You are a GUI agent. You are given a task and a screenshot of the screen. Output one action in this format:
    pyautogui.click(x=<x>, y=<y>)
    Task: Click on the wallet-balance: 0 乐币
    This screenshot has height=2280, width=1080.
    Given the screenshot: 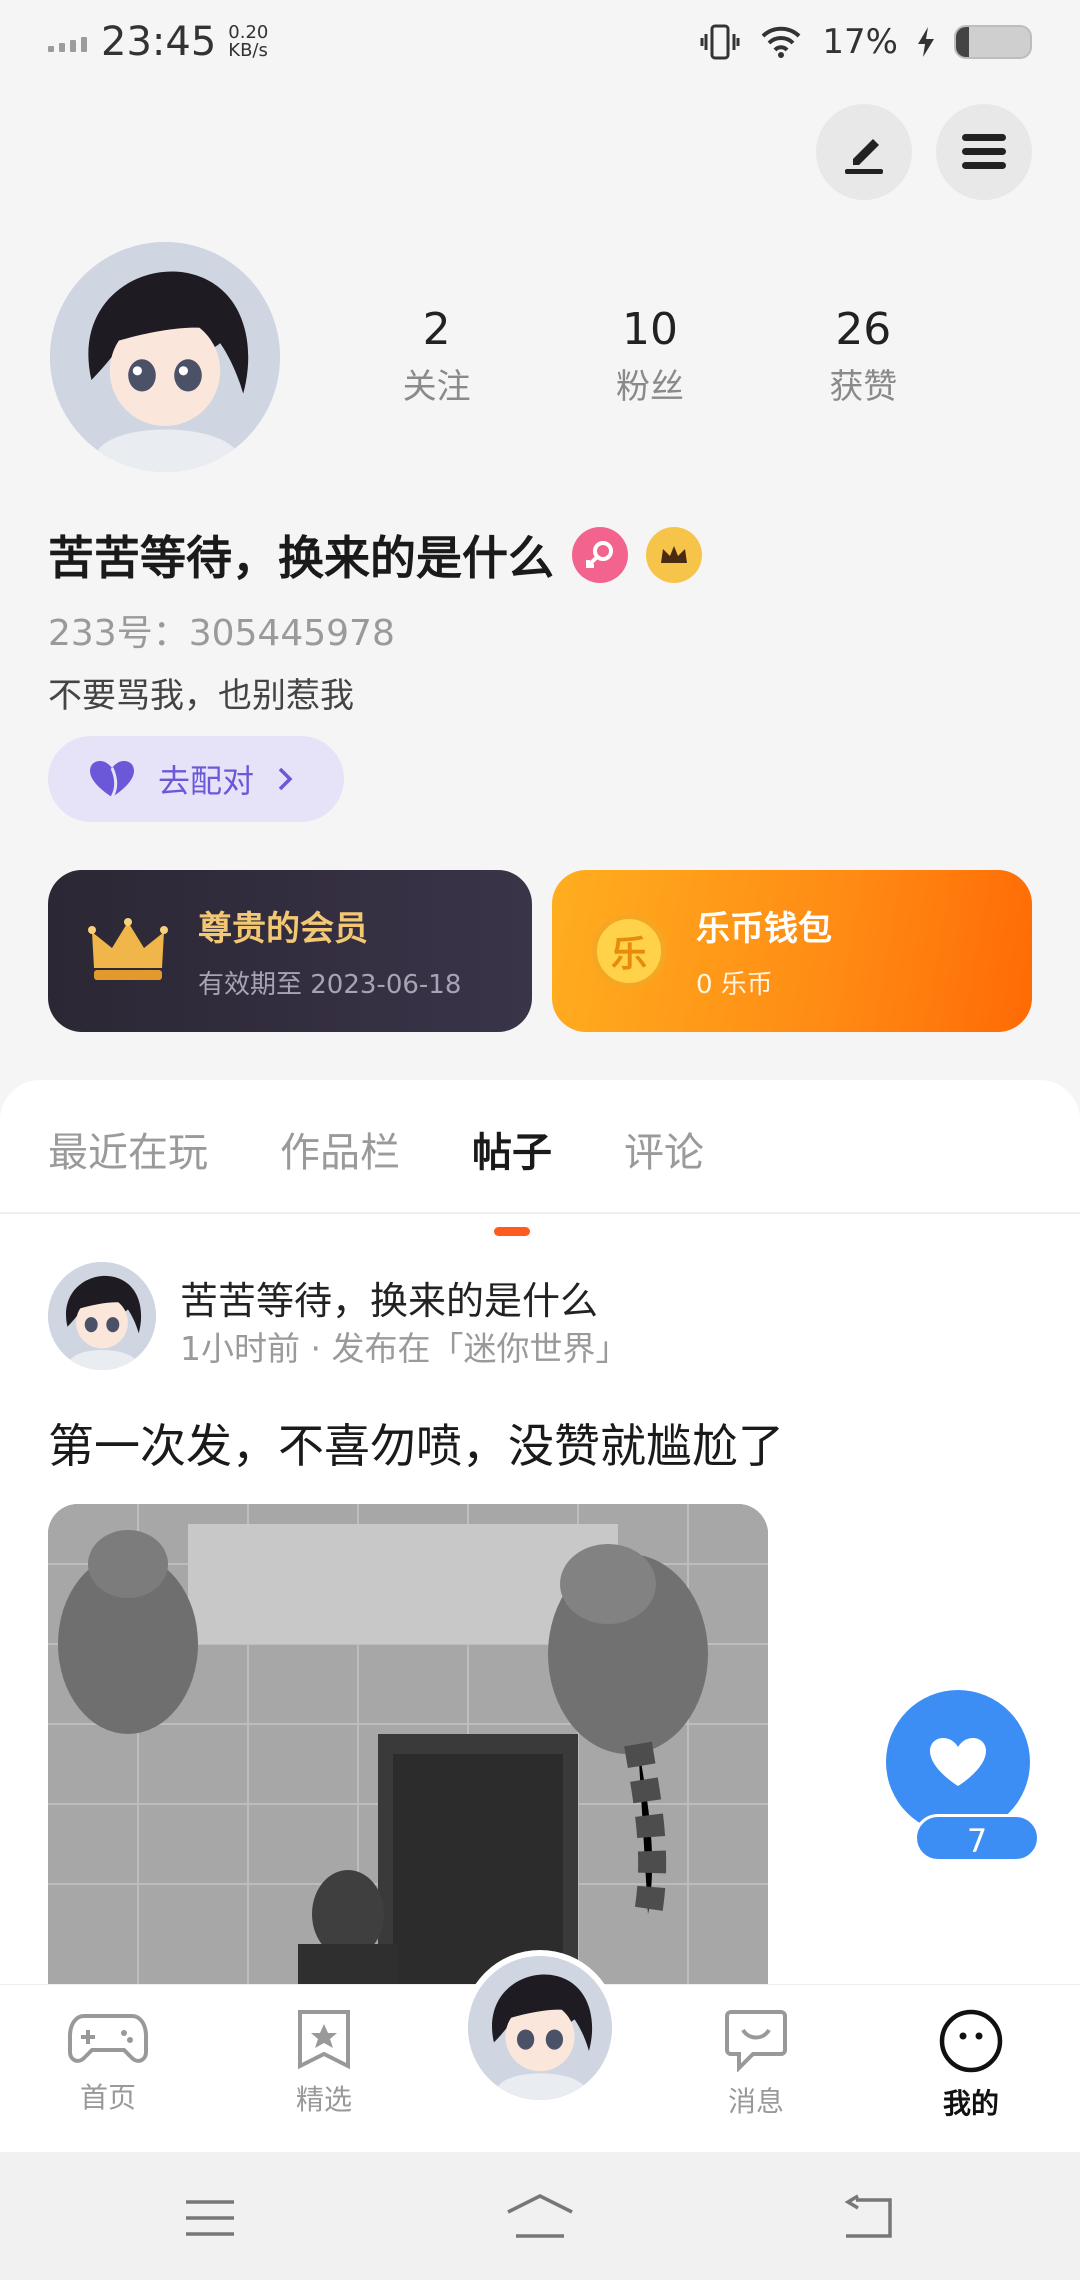 What is the action you would take?
    pyautogui.click(x=734, y=985)
    